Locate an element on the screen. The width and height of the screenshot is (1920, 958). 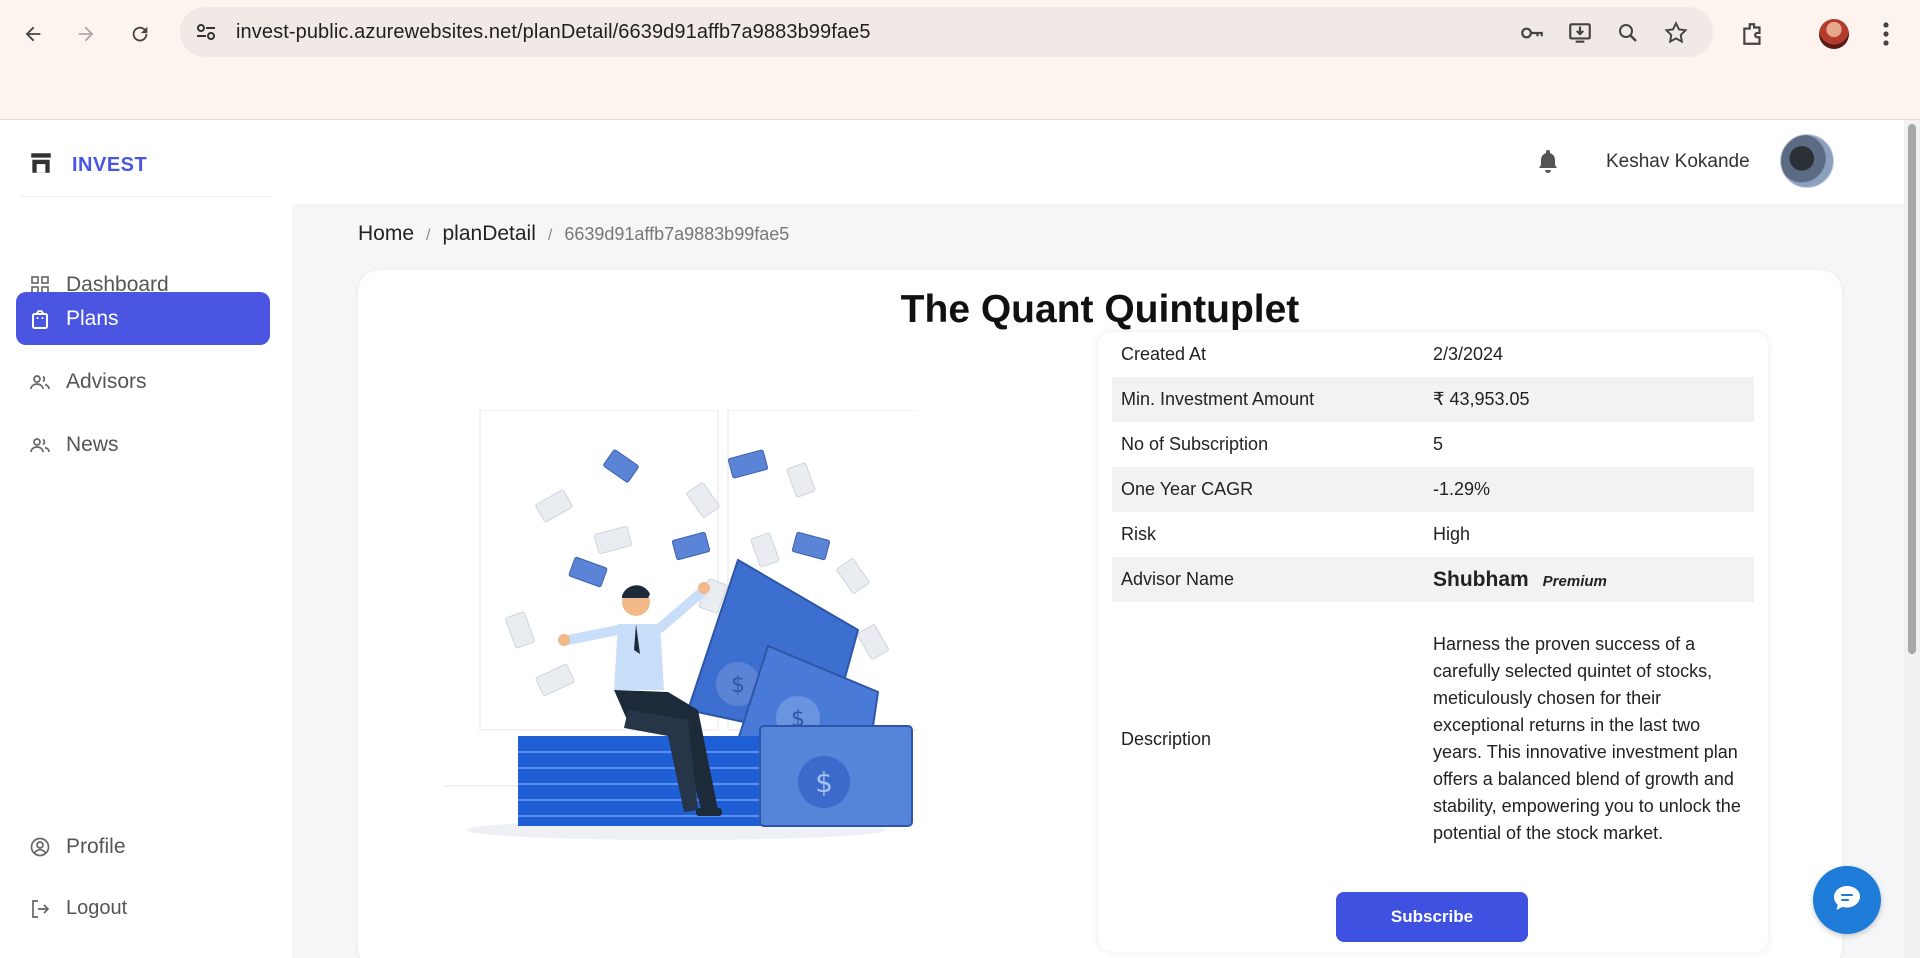
username: Keshav Kokande is located at coordinates (1678, 162).